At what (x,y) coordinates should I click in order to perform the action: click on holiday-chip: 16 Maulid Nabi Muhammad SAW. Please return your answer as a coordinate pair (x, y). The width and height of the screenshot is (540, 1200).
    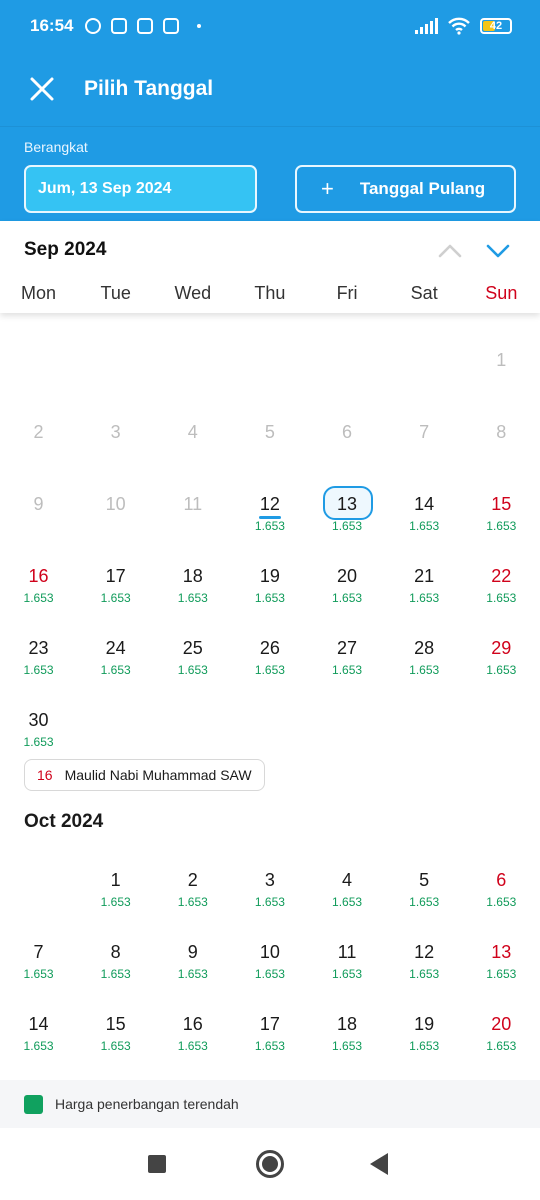
    Looking at the image, I should click on (144, 775).